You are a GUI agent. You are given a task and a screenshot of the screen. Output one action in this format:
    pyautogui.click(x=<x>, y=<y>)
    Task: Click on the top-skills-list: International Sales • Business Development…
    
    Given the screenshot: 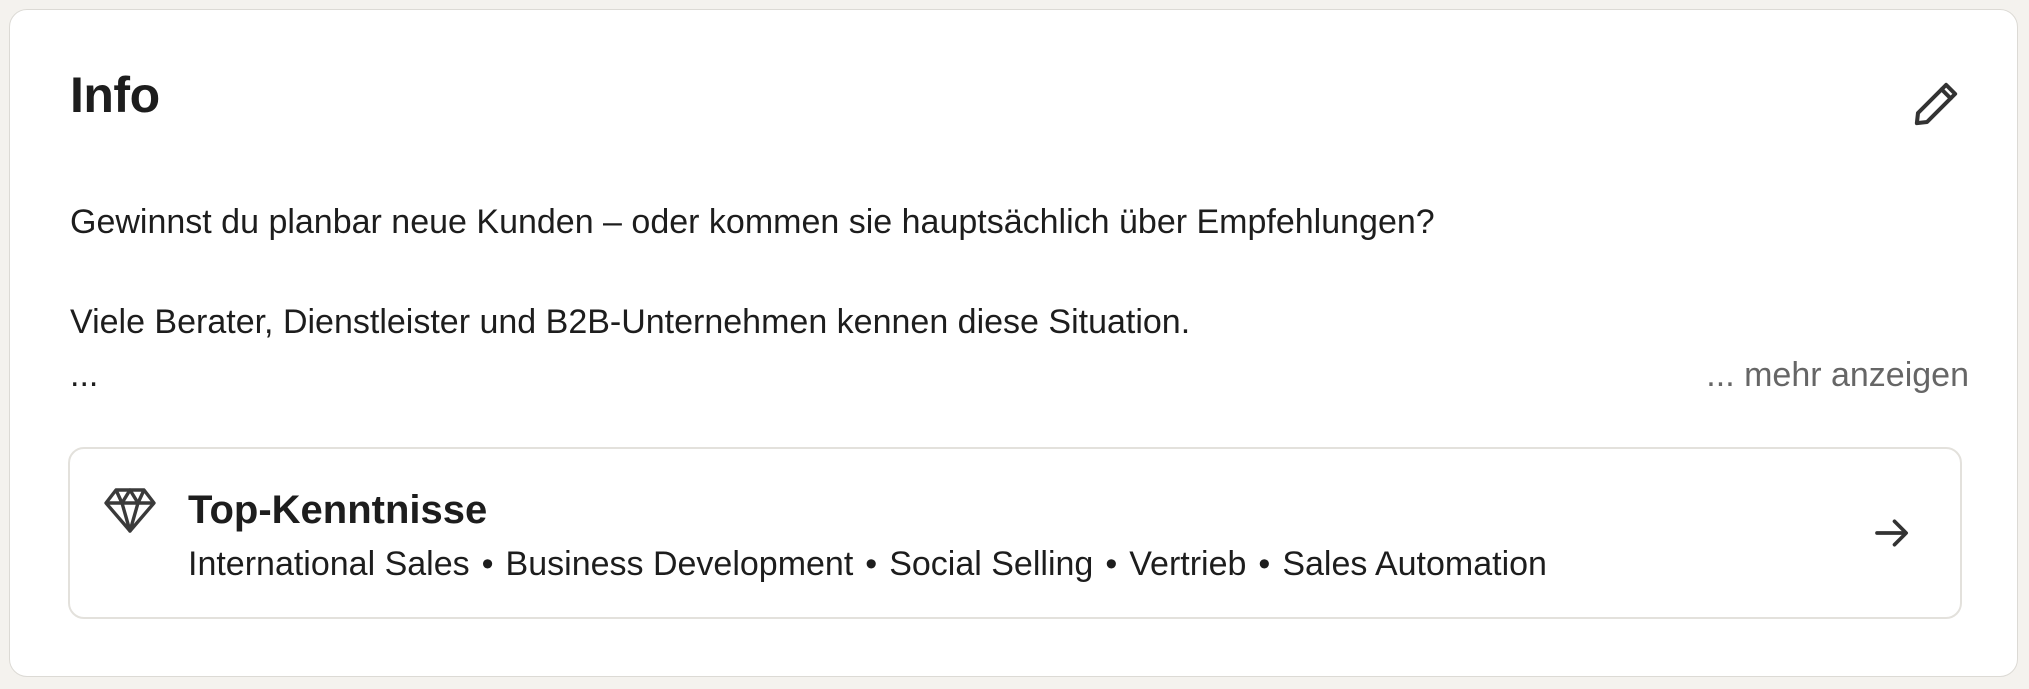 What is the action you would take?
    pyautogui.click(x=867, y=564)
    